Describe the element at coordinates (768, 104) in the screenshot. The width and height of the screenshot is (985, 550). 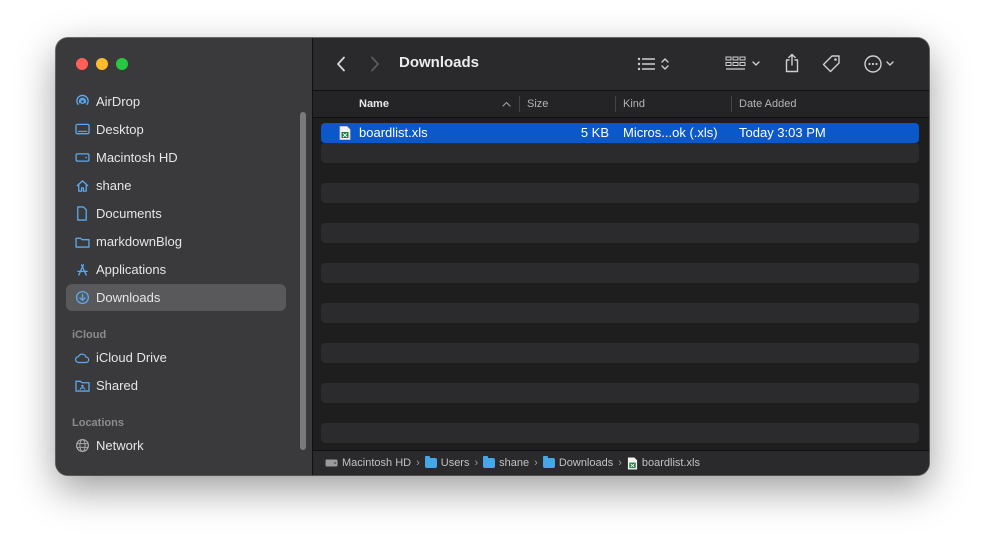
I see `column-date-added: Date Added` at that location.